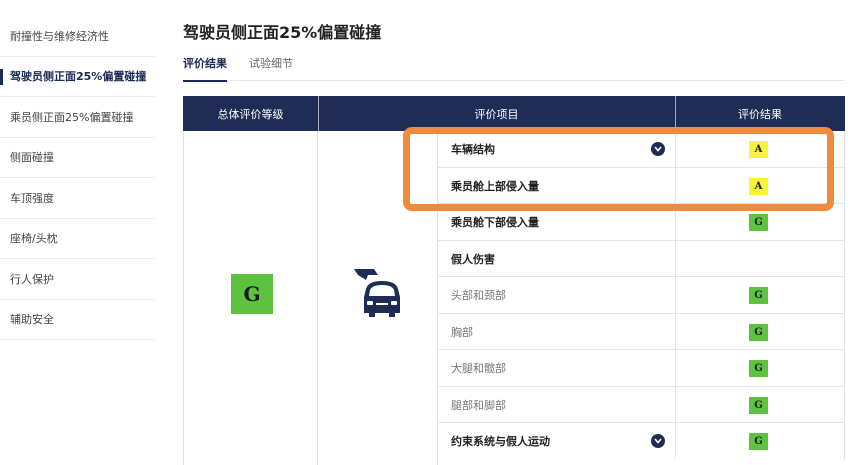 The width and height of the screenshot is (852, 465). I want to click on sidebar-item-pedestrian-protection: 行人保护, so click(77, 279).